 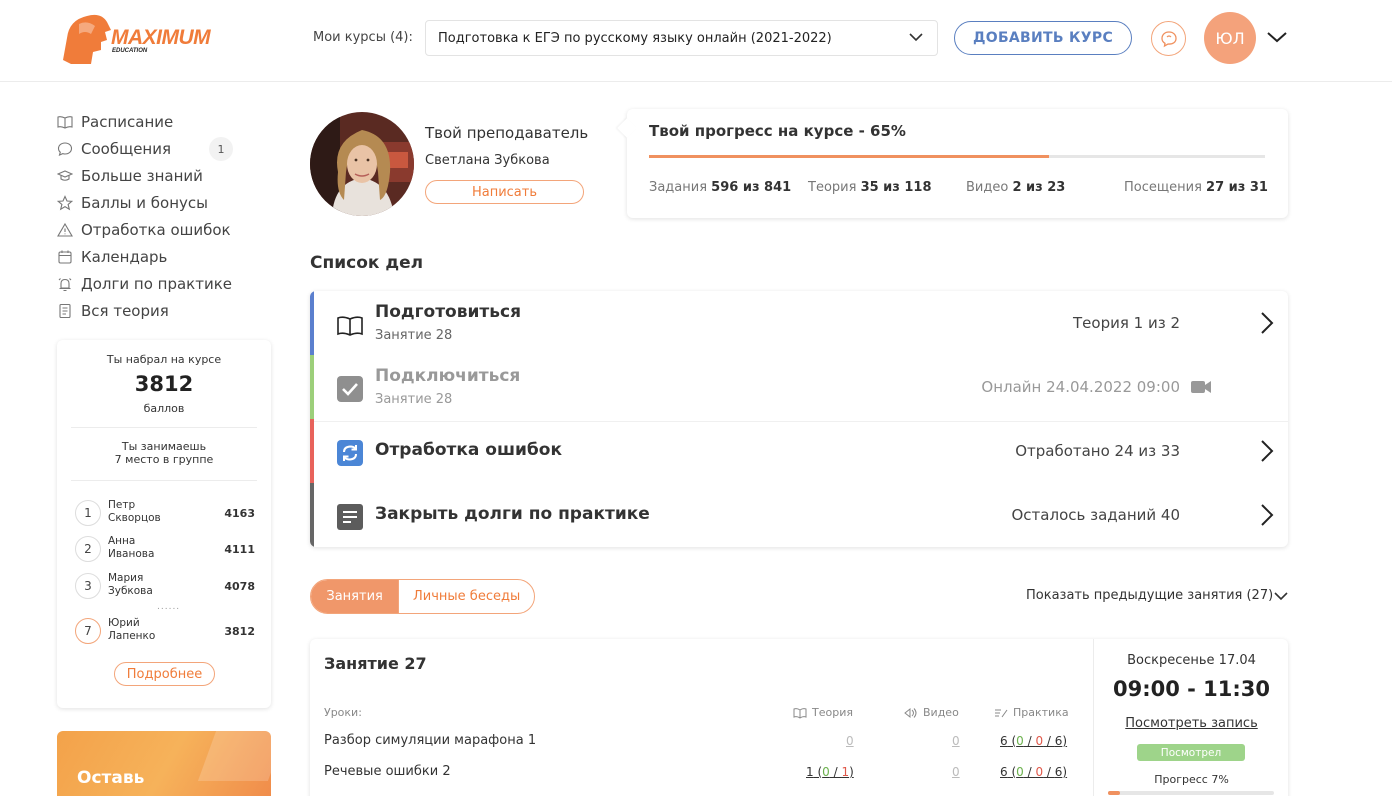 I want to click on add-course-button: ДОБАВИТЬ КУРС, so click(x=1043, y=38).